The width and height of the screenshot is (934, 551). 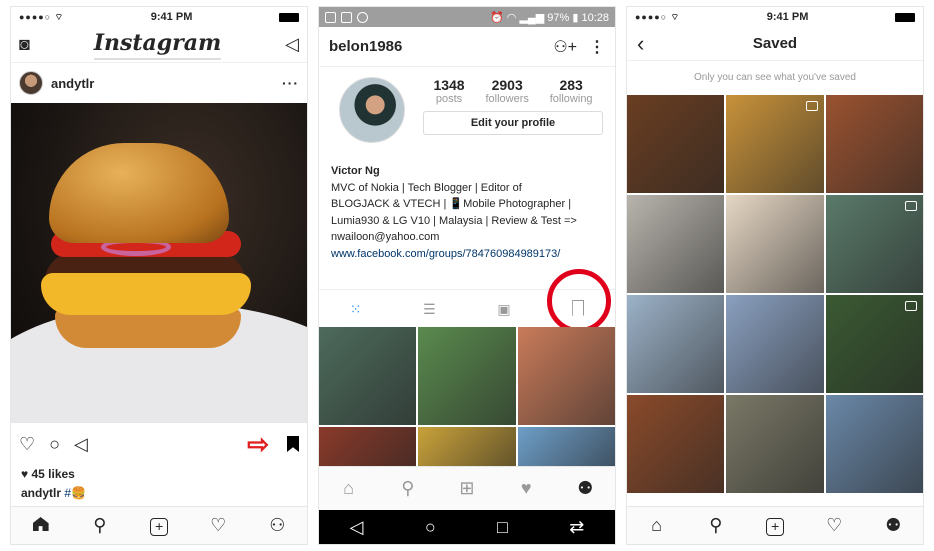 What do you see at coordinates (25, 474) in the screenshot?
I see `heart-icon: ♥` at bounding box center [25, 474].